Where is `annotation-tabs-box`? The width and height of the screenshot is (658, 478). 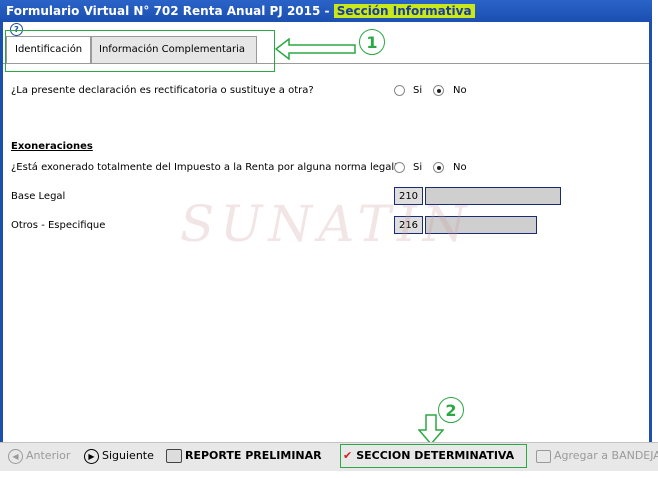 annotation-tabs-box is located at coordinates (140, 51).